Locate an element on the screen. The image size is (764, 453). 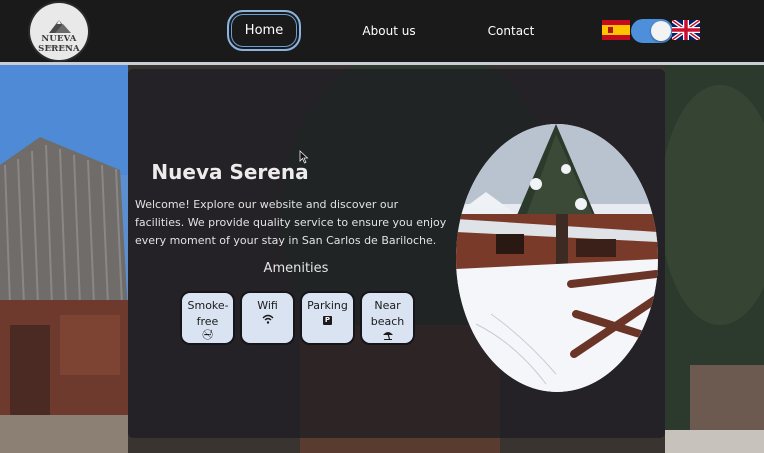
amenity-near-beach: Near beach is located at coordinates (387, 318).